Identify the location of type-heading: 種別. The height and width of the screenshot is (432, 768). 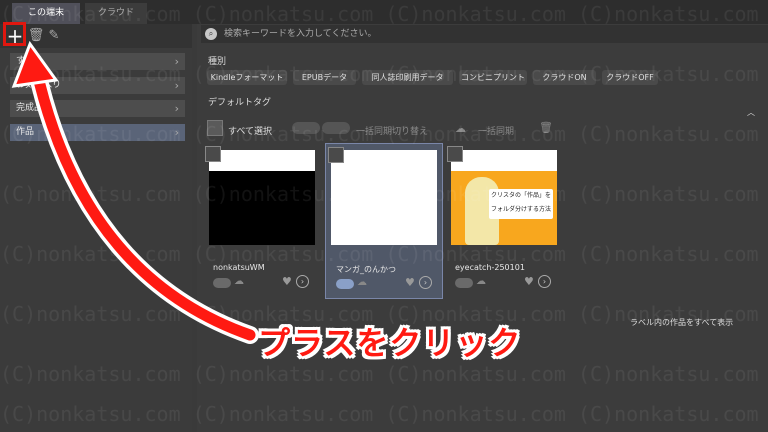
(217, 62).